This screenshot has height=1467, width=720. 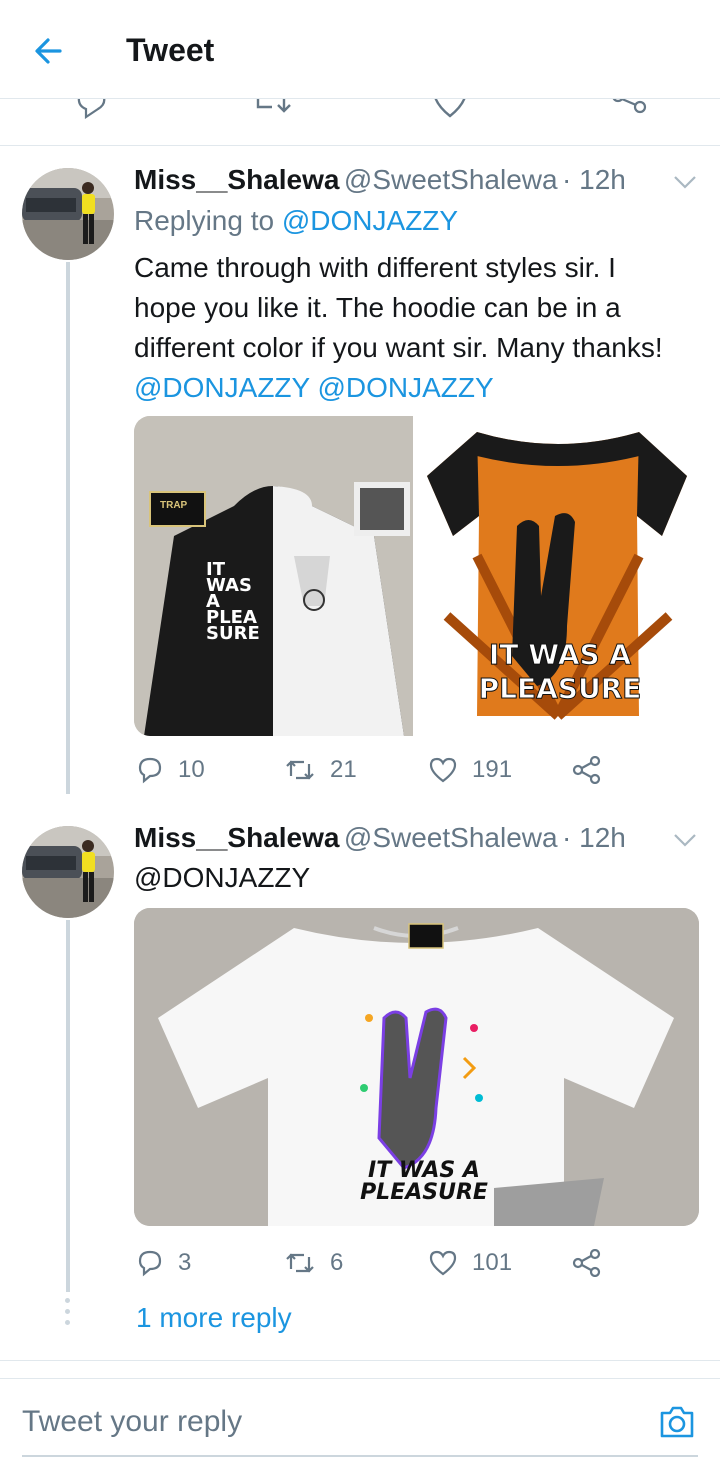 I want to click on previous-tweet-actions, so click(x=360, y=110).